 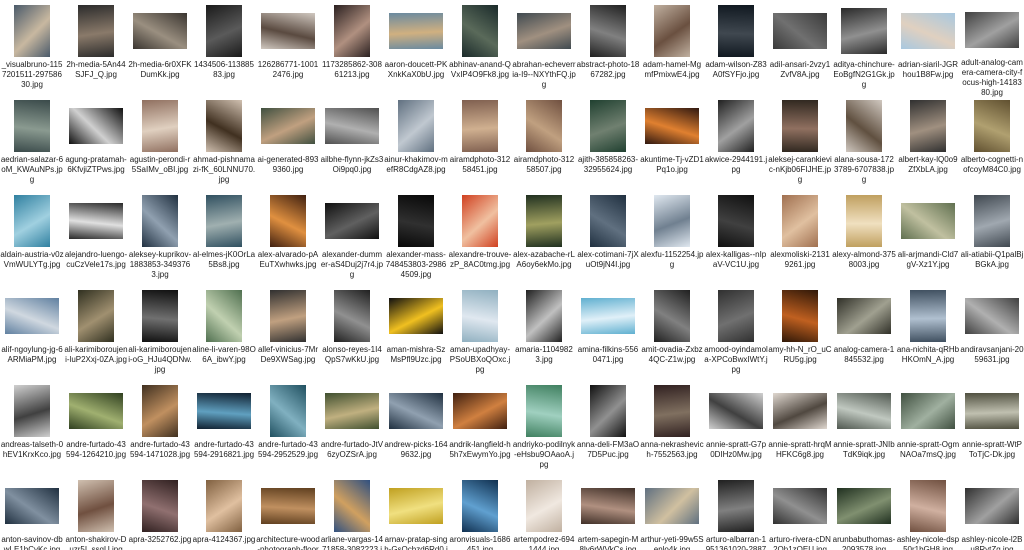 What do you see at coordinates (32, 239) in the screenshot?
I see `file-tile: aldain-austria-v0zVmWULYTg.jpg` at bounding box center [32, 239].